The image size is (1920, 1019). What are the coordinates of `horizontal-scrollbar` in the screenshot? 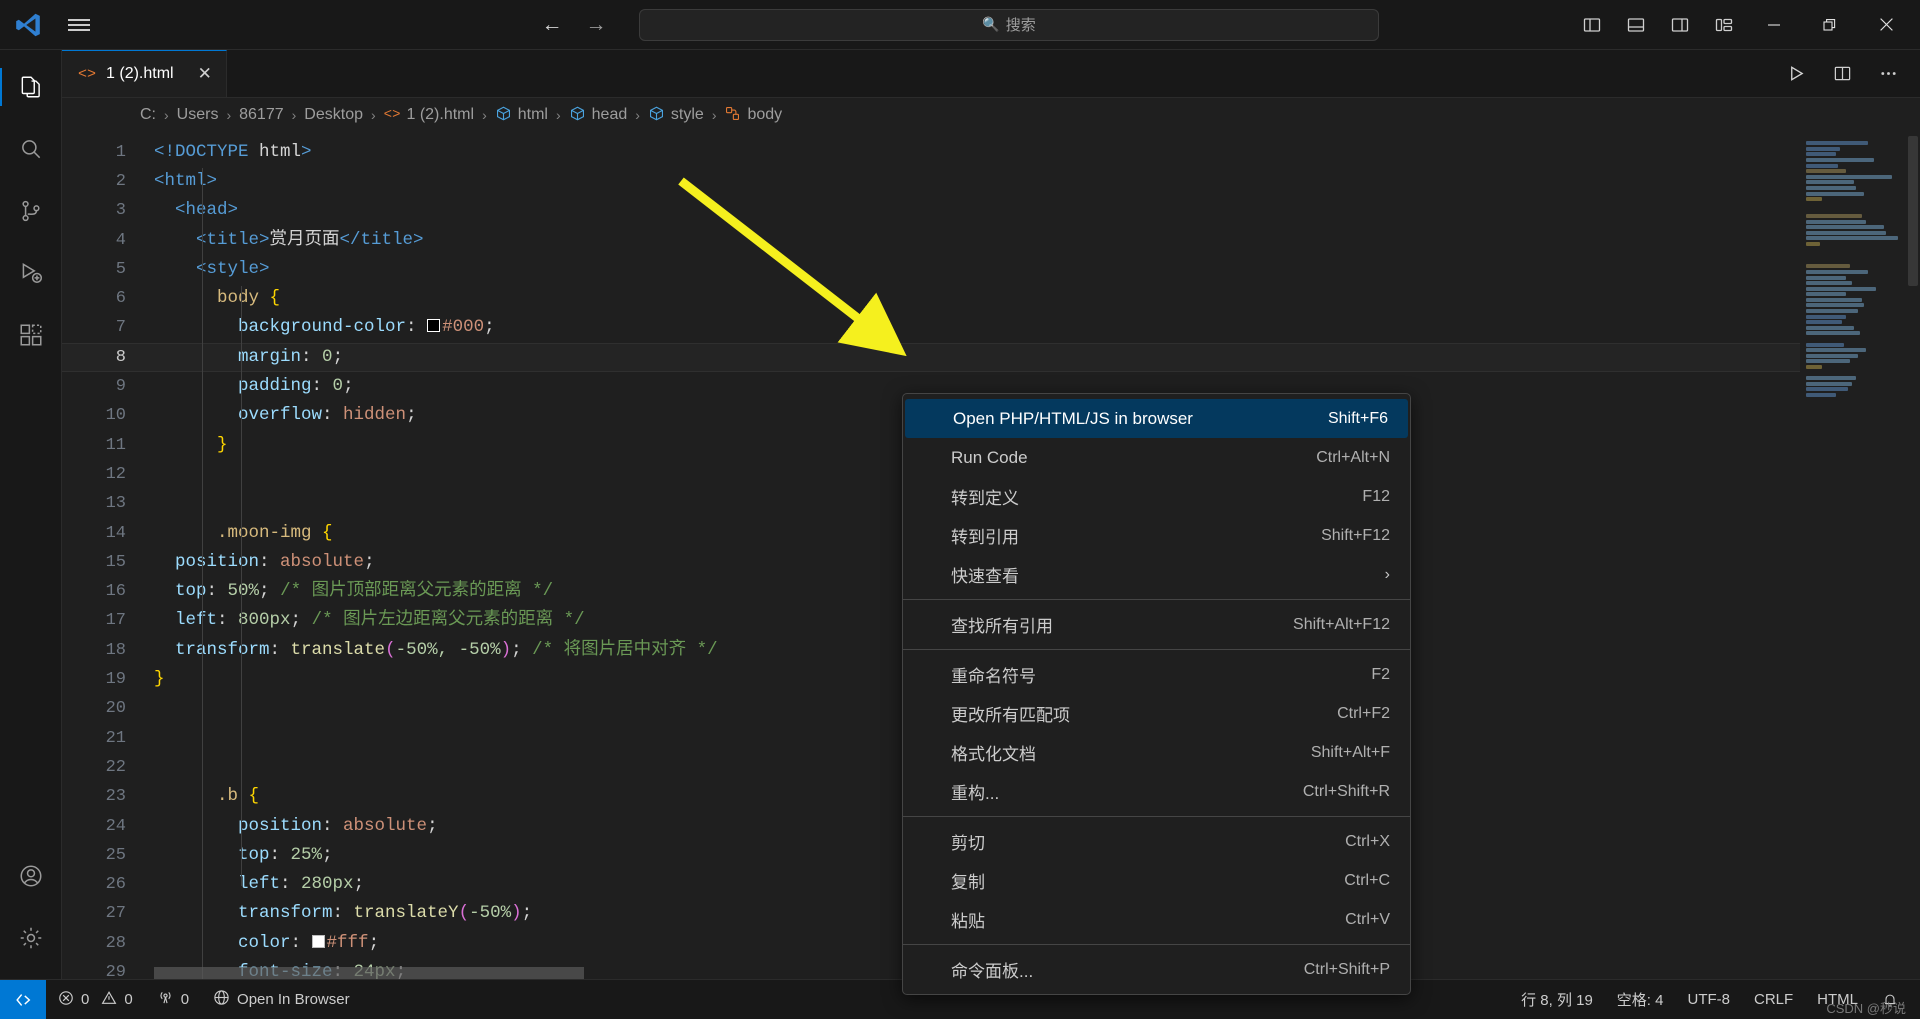 It's located at (369, 973).